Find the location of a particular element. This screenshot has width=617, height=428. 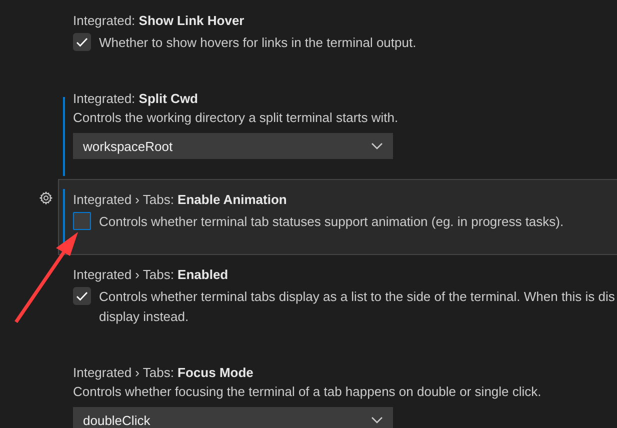

dropdown: workspaceRoot is located at coordinates (233, 146).